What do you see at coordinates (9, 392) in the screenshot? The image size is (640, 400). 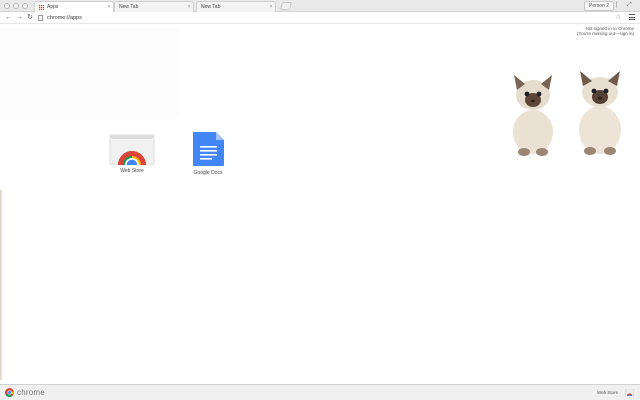 I see `chrome-logo-icon` at bounding box center [9, 392].